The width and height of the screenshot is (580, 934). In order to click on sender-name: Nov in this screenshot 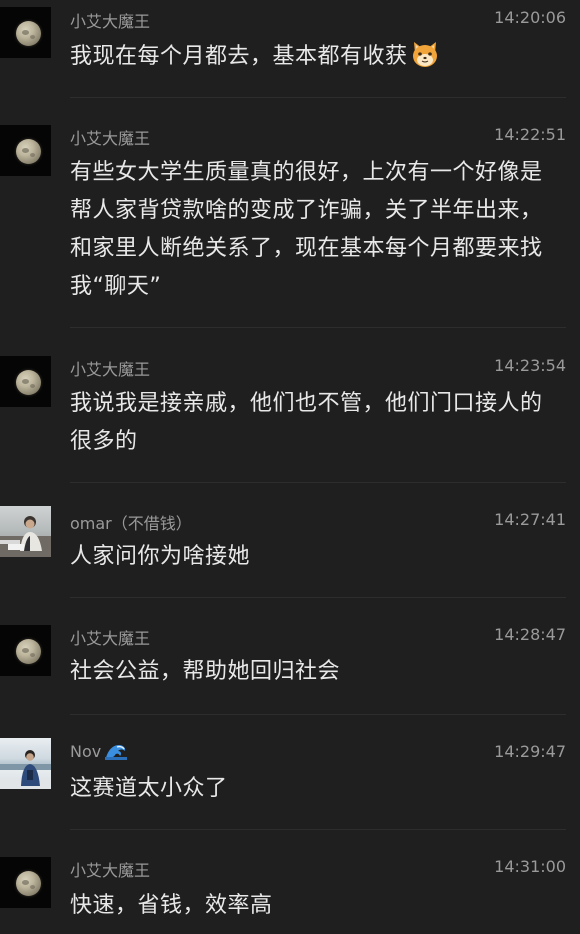, I will do `click(99, 751)`.